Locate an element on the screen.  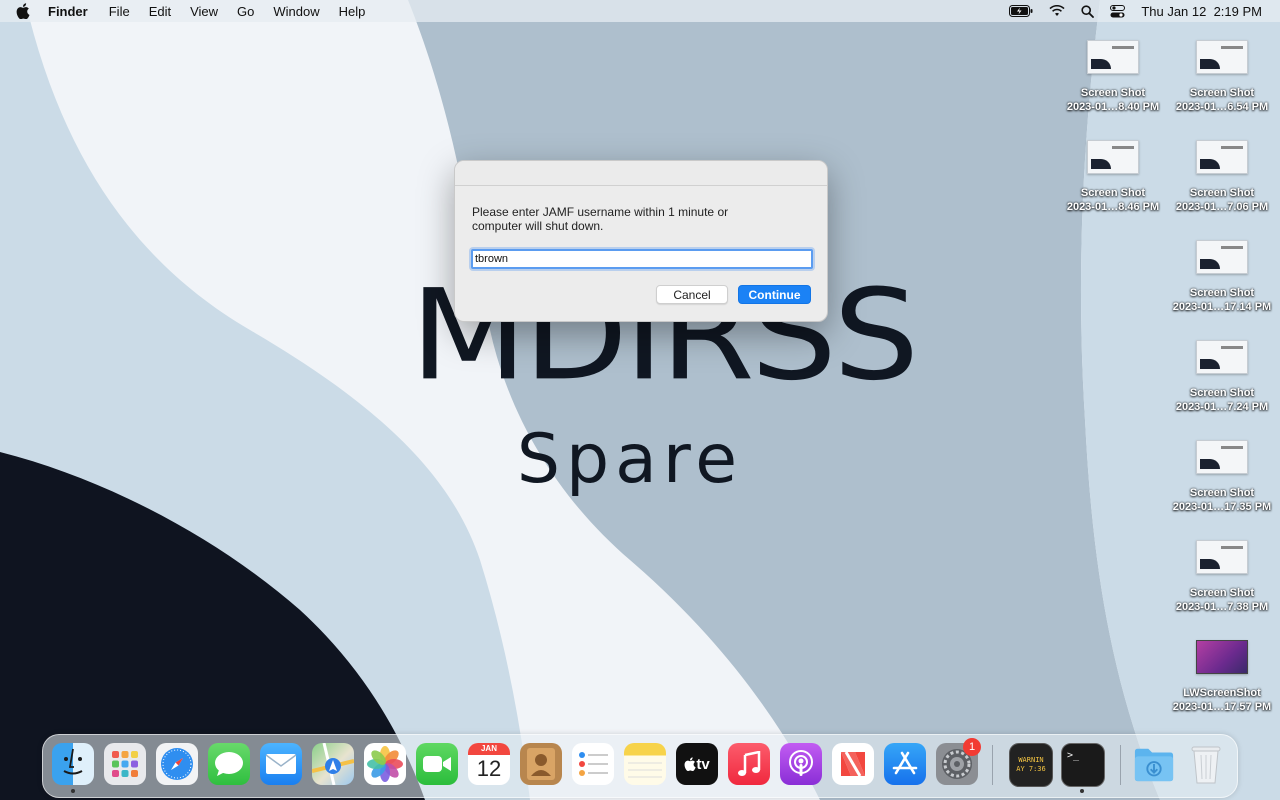
file-date: 2023-01…8.40 PM is located at coordinates (1113, 107).